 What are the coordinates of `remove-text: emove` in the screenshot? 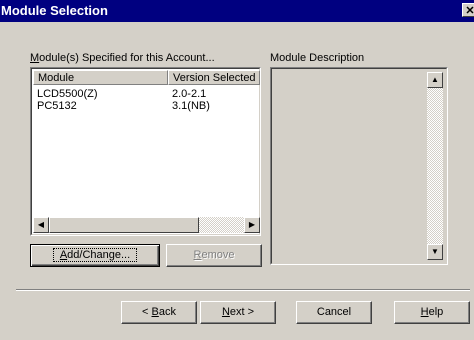 It's located at (218, 255).